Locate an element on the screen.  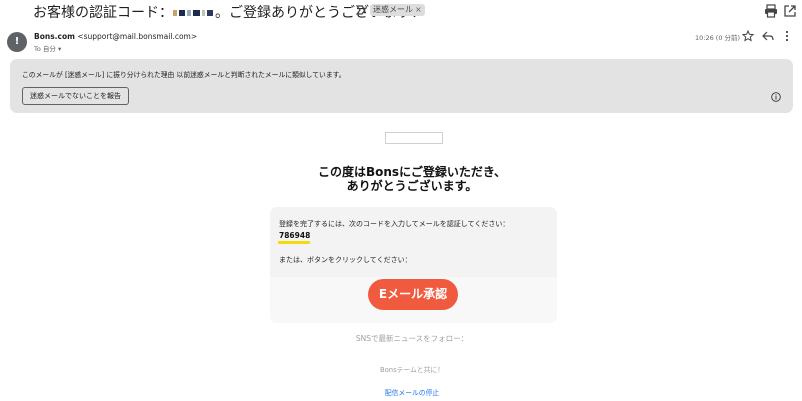
recipient-dropdown: To 自分 ▾ is located at coordinates (47, 48).